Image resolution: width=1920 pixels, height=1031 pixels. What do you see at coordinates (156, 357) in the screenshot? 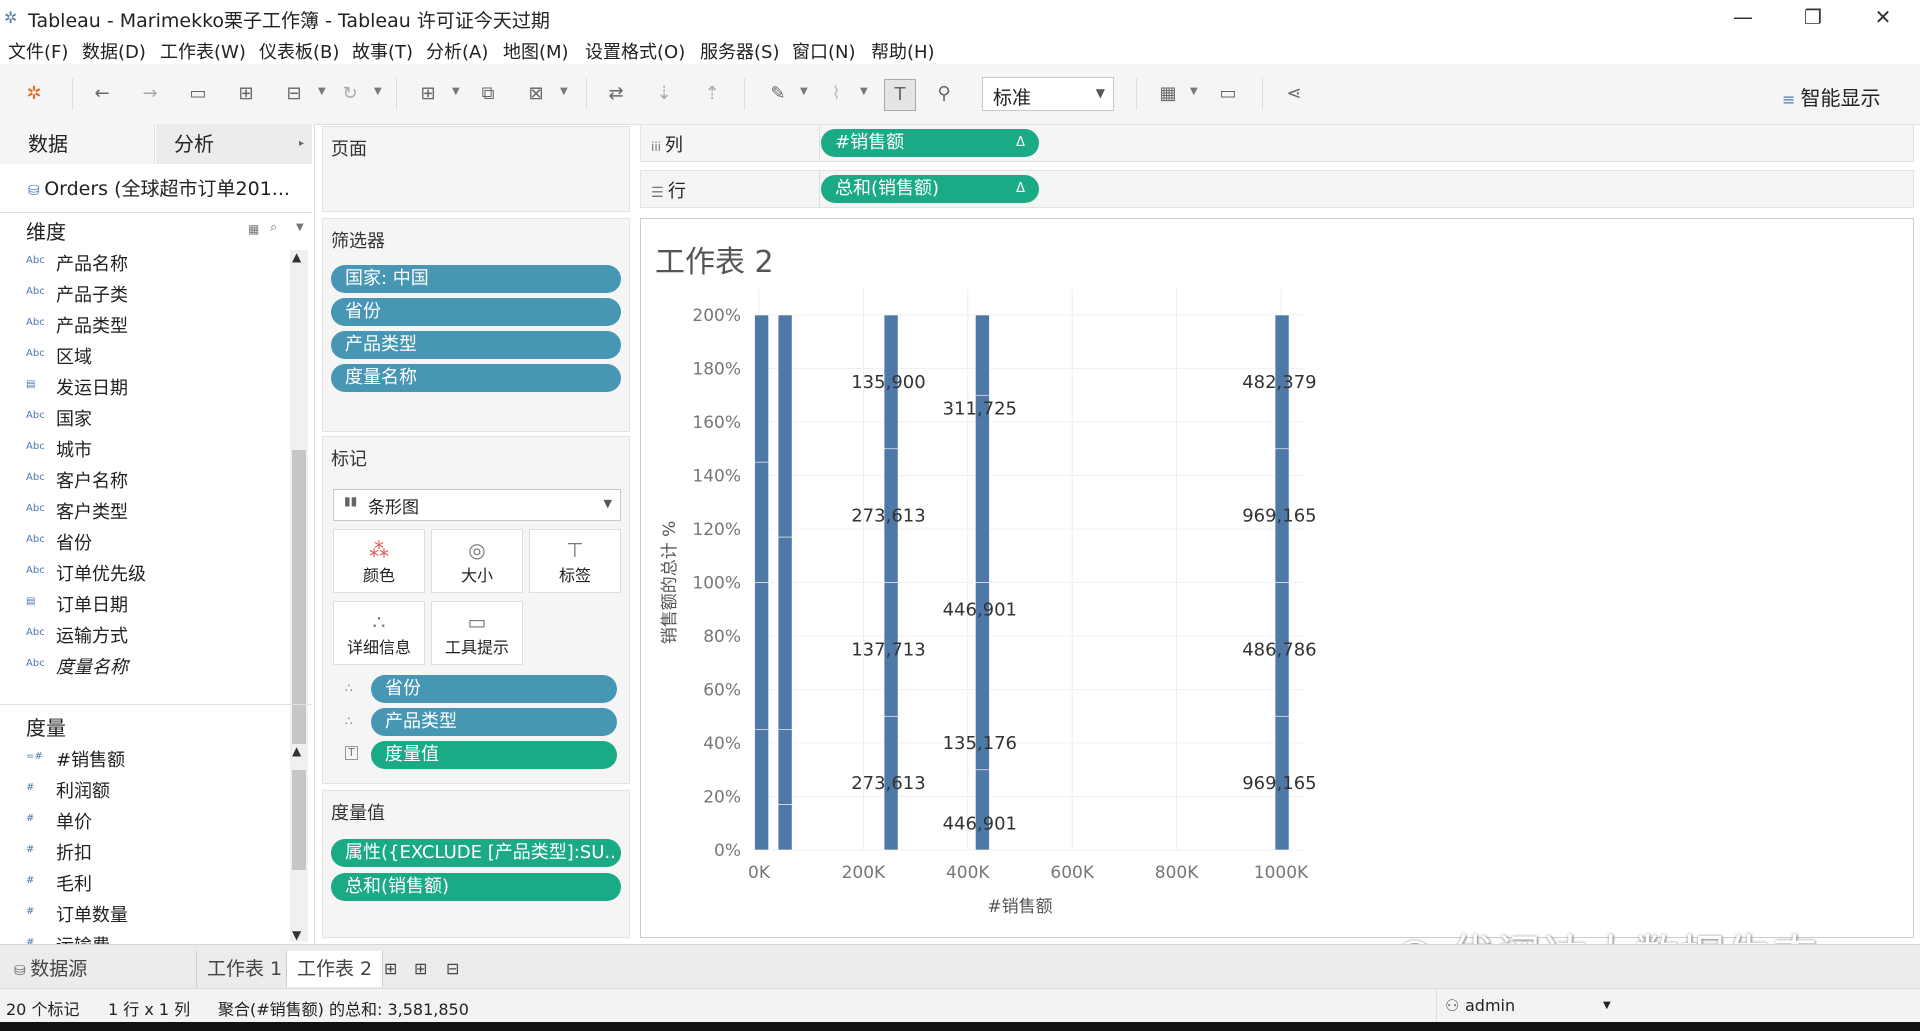
I see `dimension-item: Abc 区域` at bounding box center [156, 357].